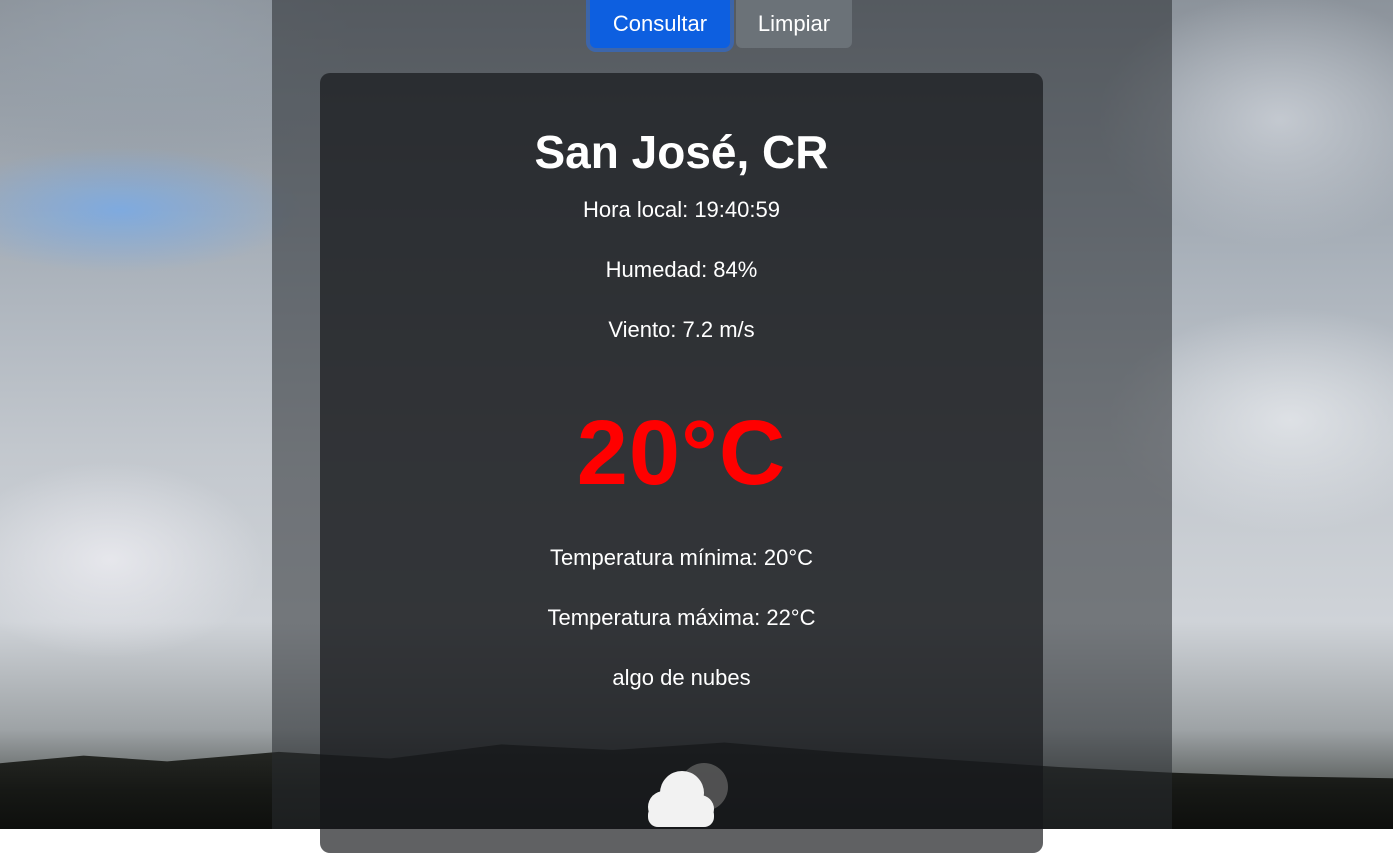  Describe the element at coordinates (681, 617) in the screenshot. I see `temperature-max: Temperatura máxima: 22°C` at that location.